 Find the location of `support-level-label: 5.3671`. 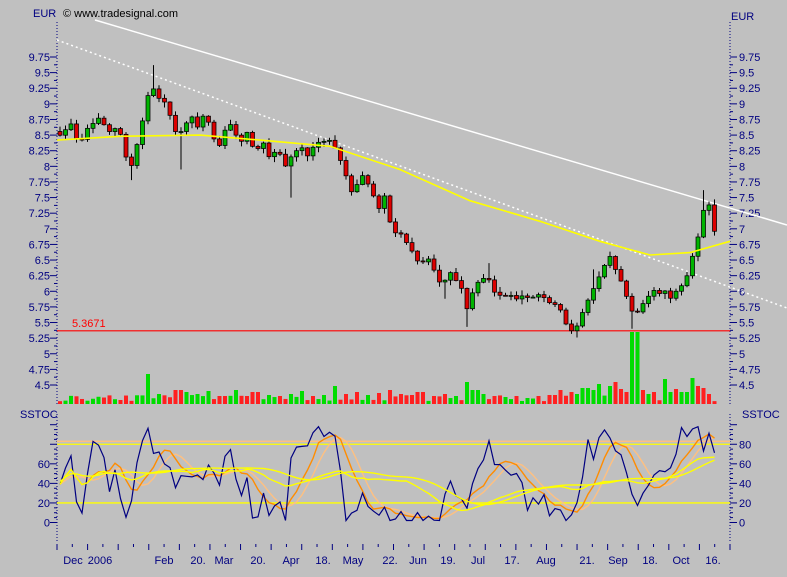

support-level-label: 5.3671 is located at coordinates (89, 324).